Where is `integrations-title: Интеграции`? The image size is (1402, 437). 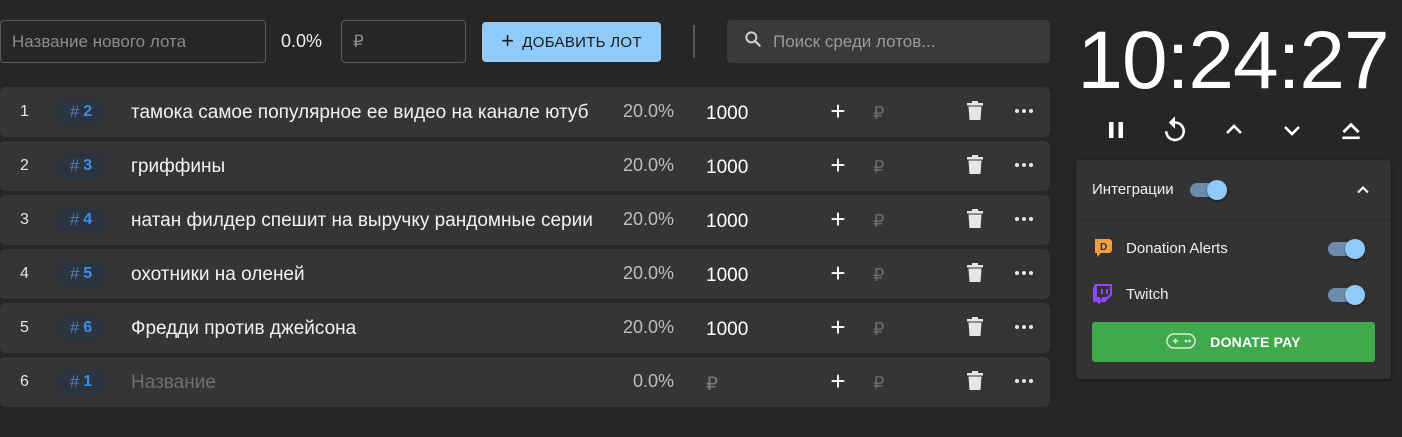 integrations-title: Интеграции is located at coordinates (1133, 189).